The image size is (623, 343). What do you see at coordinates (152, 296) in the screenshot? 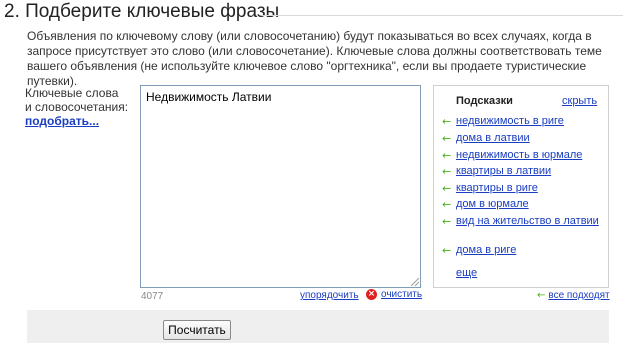
I see `char-count: 4077` at bounding box center [152, 296].